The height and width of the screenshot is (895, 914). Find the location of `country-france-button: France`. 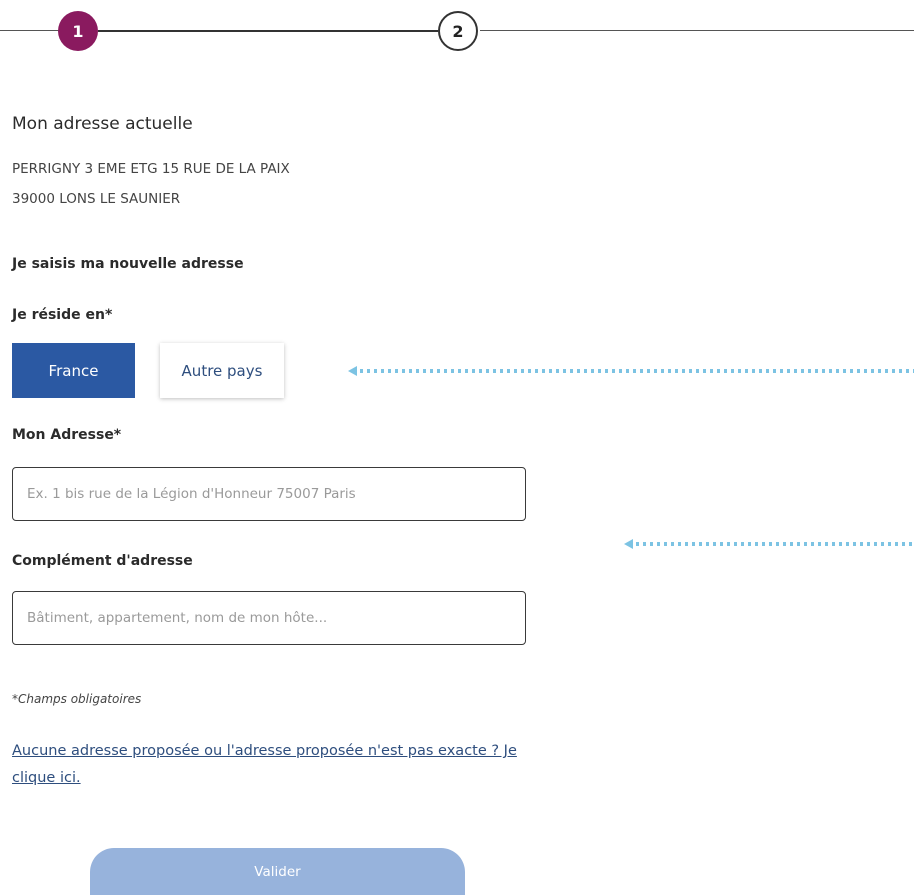

country-france-button: France is located at coordinates (73, 370).